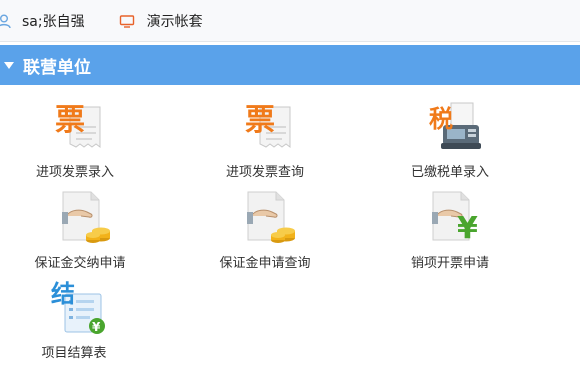  I want to click on settlement-icon: ¥ 结, so click(80, 308).